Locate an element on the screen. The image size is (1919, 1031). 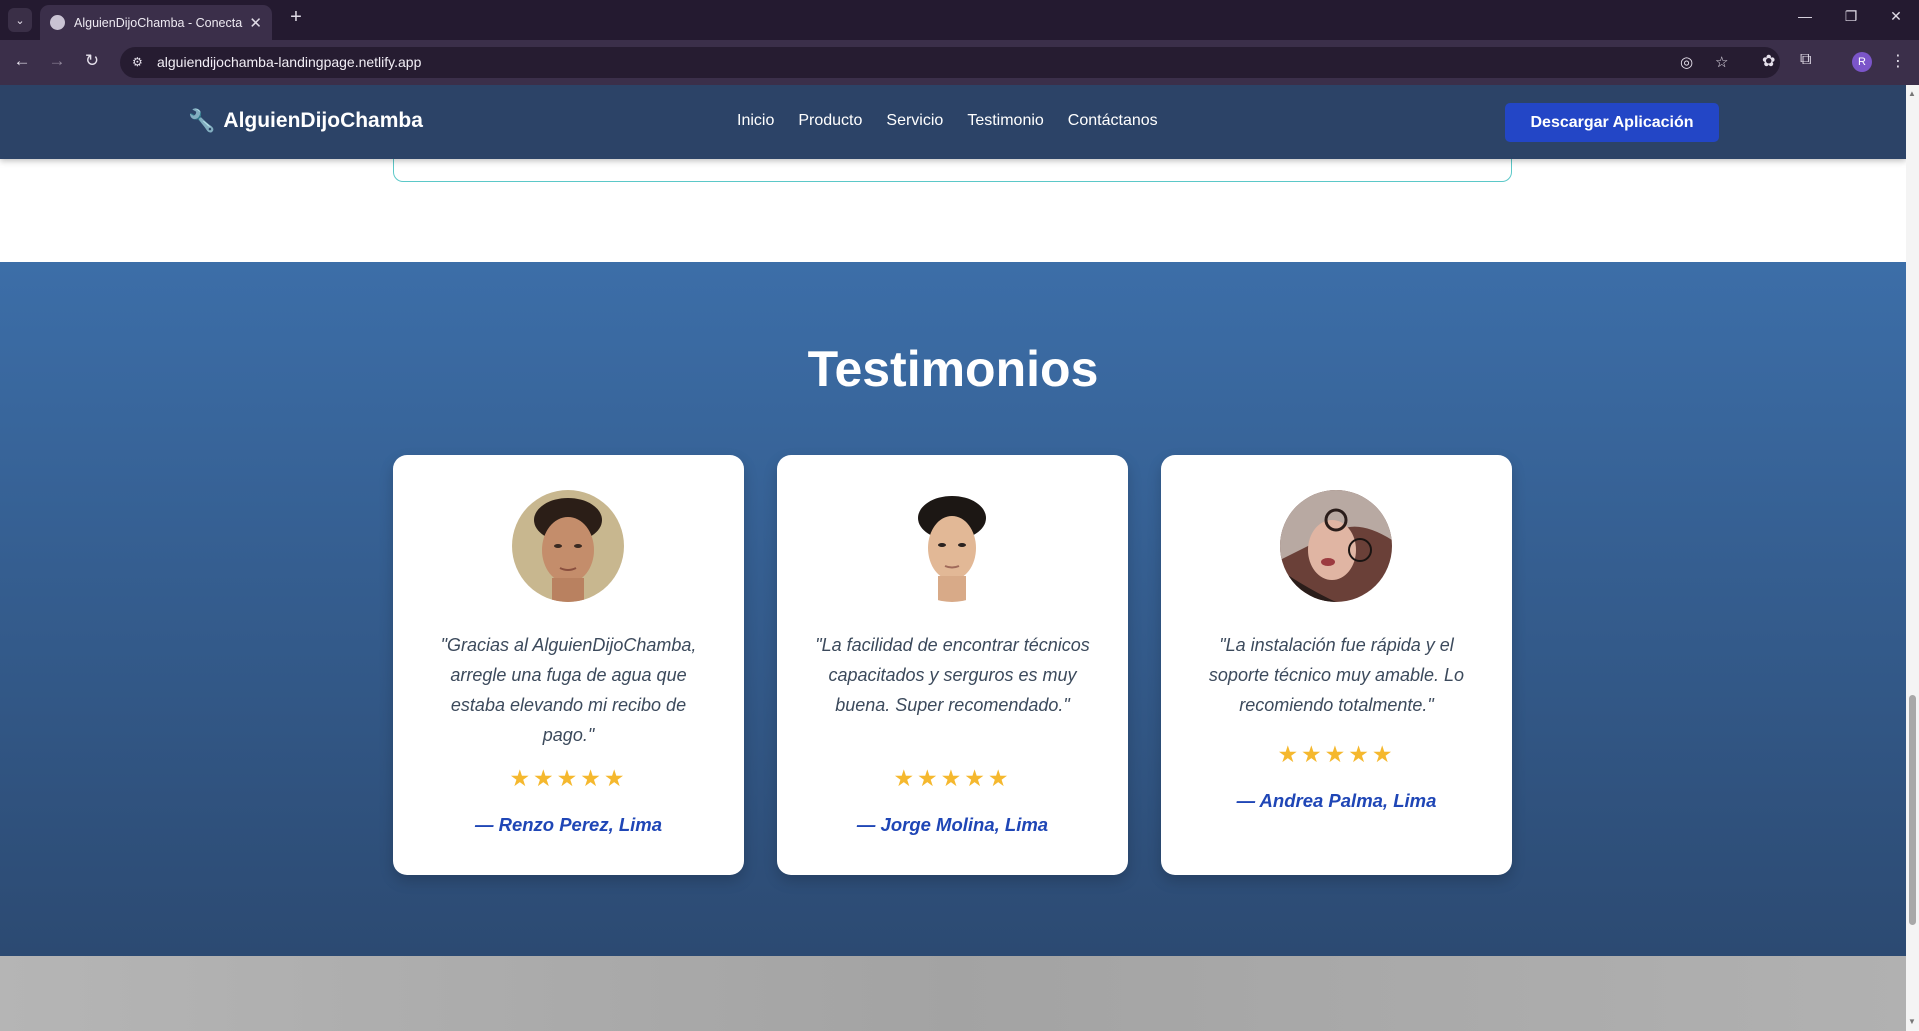
profile-avatar: R is located at coordinates (1862, 62).